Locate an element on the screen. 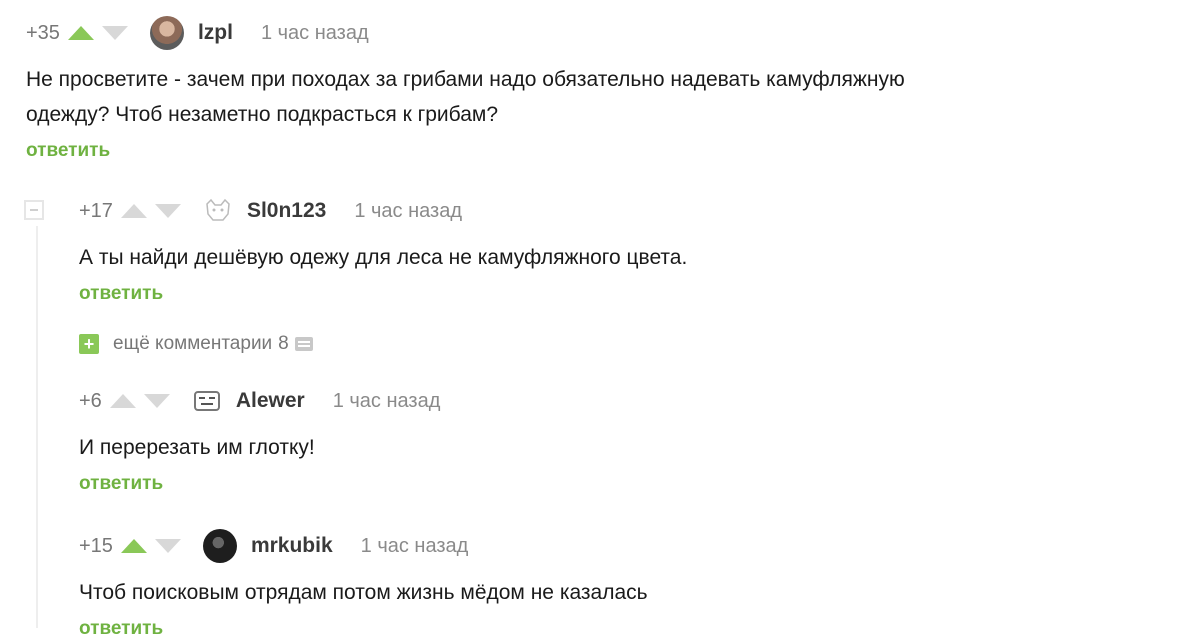  comment-header: +6 Alewer 1 час назад is located at coordinates (629, 401).